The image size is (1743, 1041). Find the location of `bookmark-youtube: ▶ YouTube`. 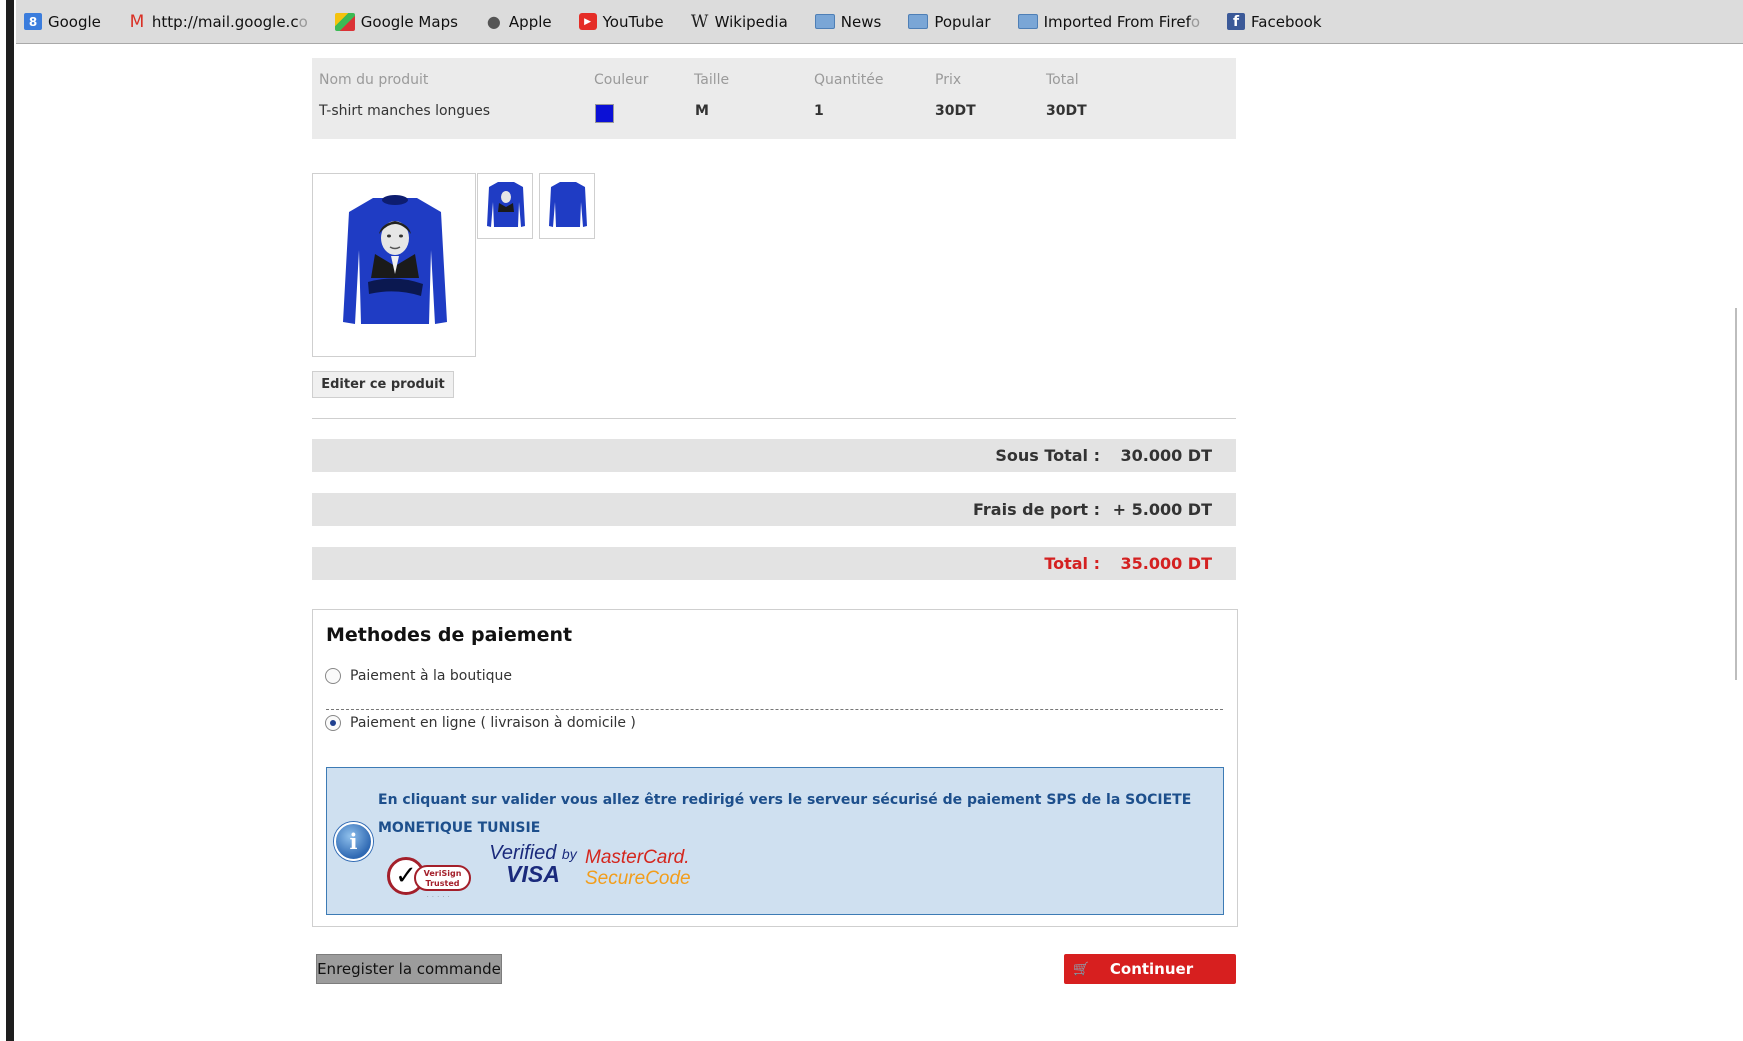

bookmark-youtube: ▶ YouTube is located at coordinates (621, 21).